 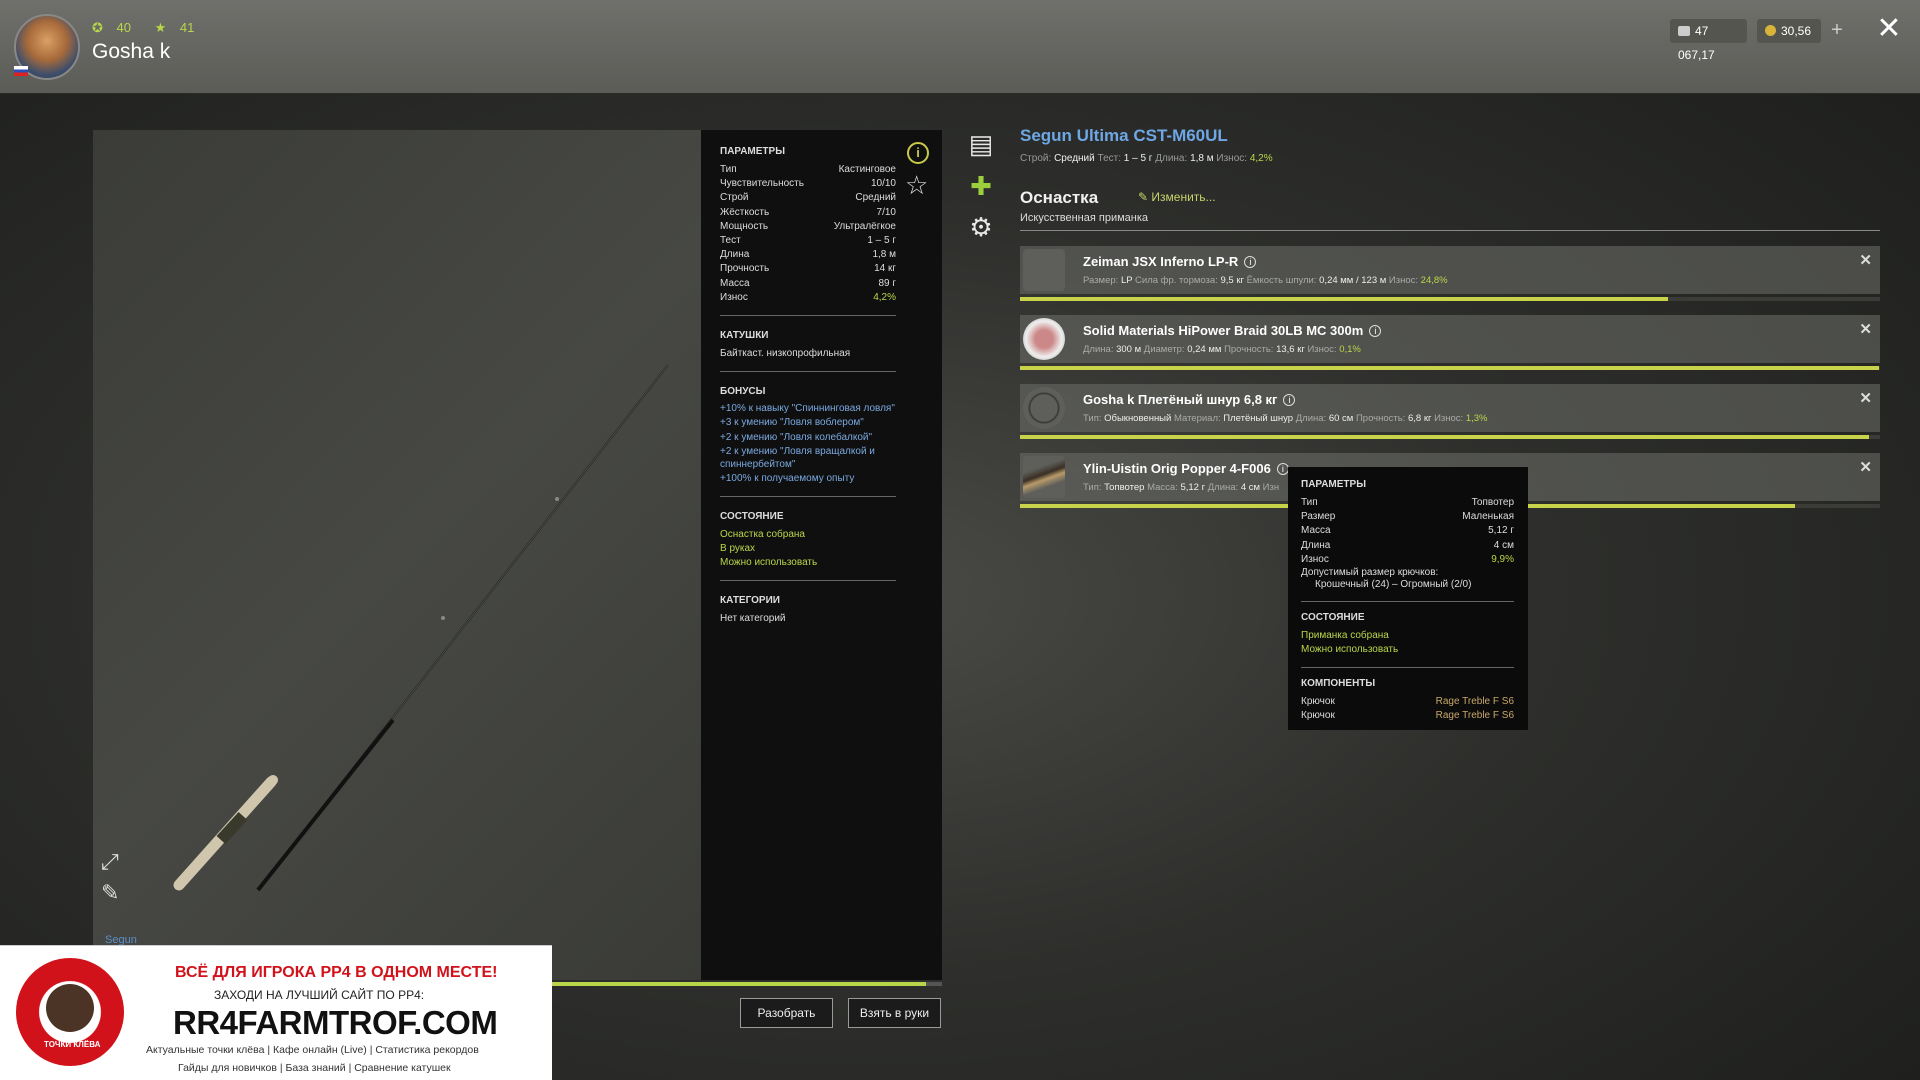 I want to click on take-in-hands-button: Взять в руки, so click(x=894, y=1013).